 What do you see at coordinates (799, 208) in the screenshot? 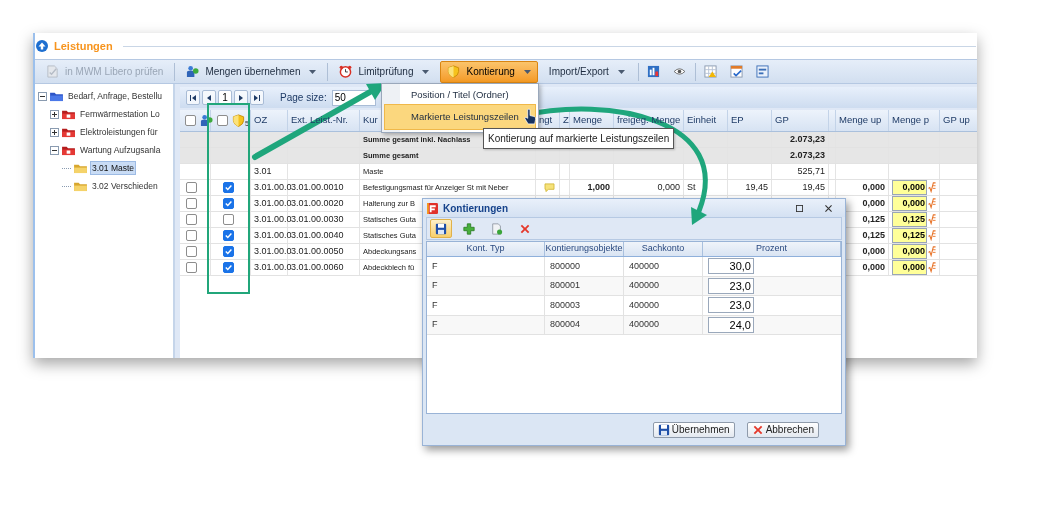
I see `maximize-icon` at bounding box center [799, 208].